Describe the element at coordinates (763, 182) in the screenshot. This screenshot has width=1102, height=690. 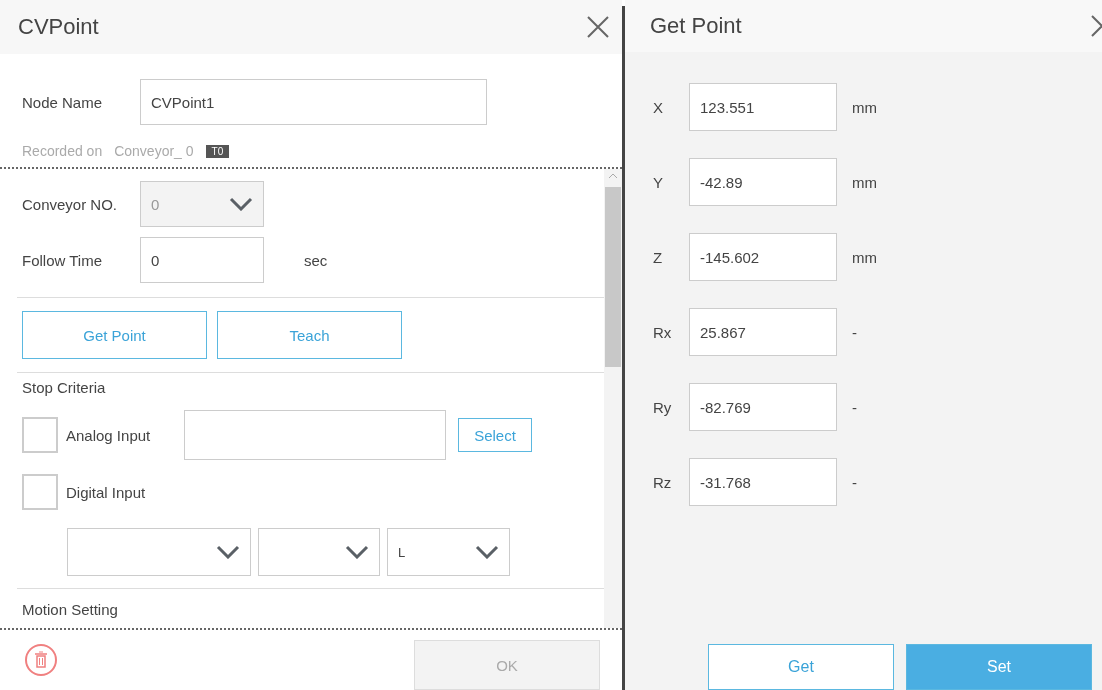
I see `coordinate-field: -42.89` at that location.